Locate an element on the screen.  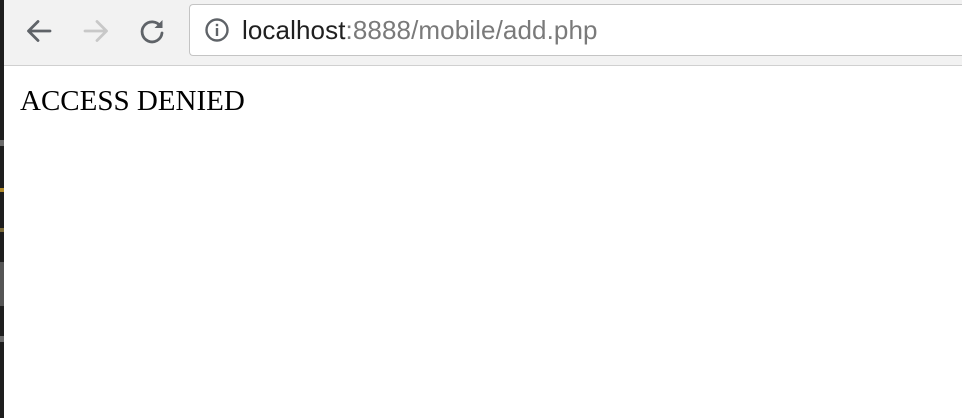
url-host: localhost is located at coordinates (294, 30).